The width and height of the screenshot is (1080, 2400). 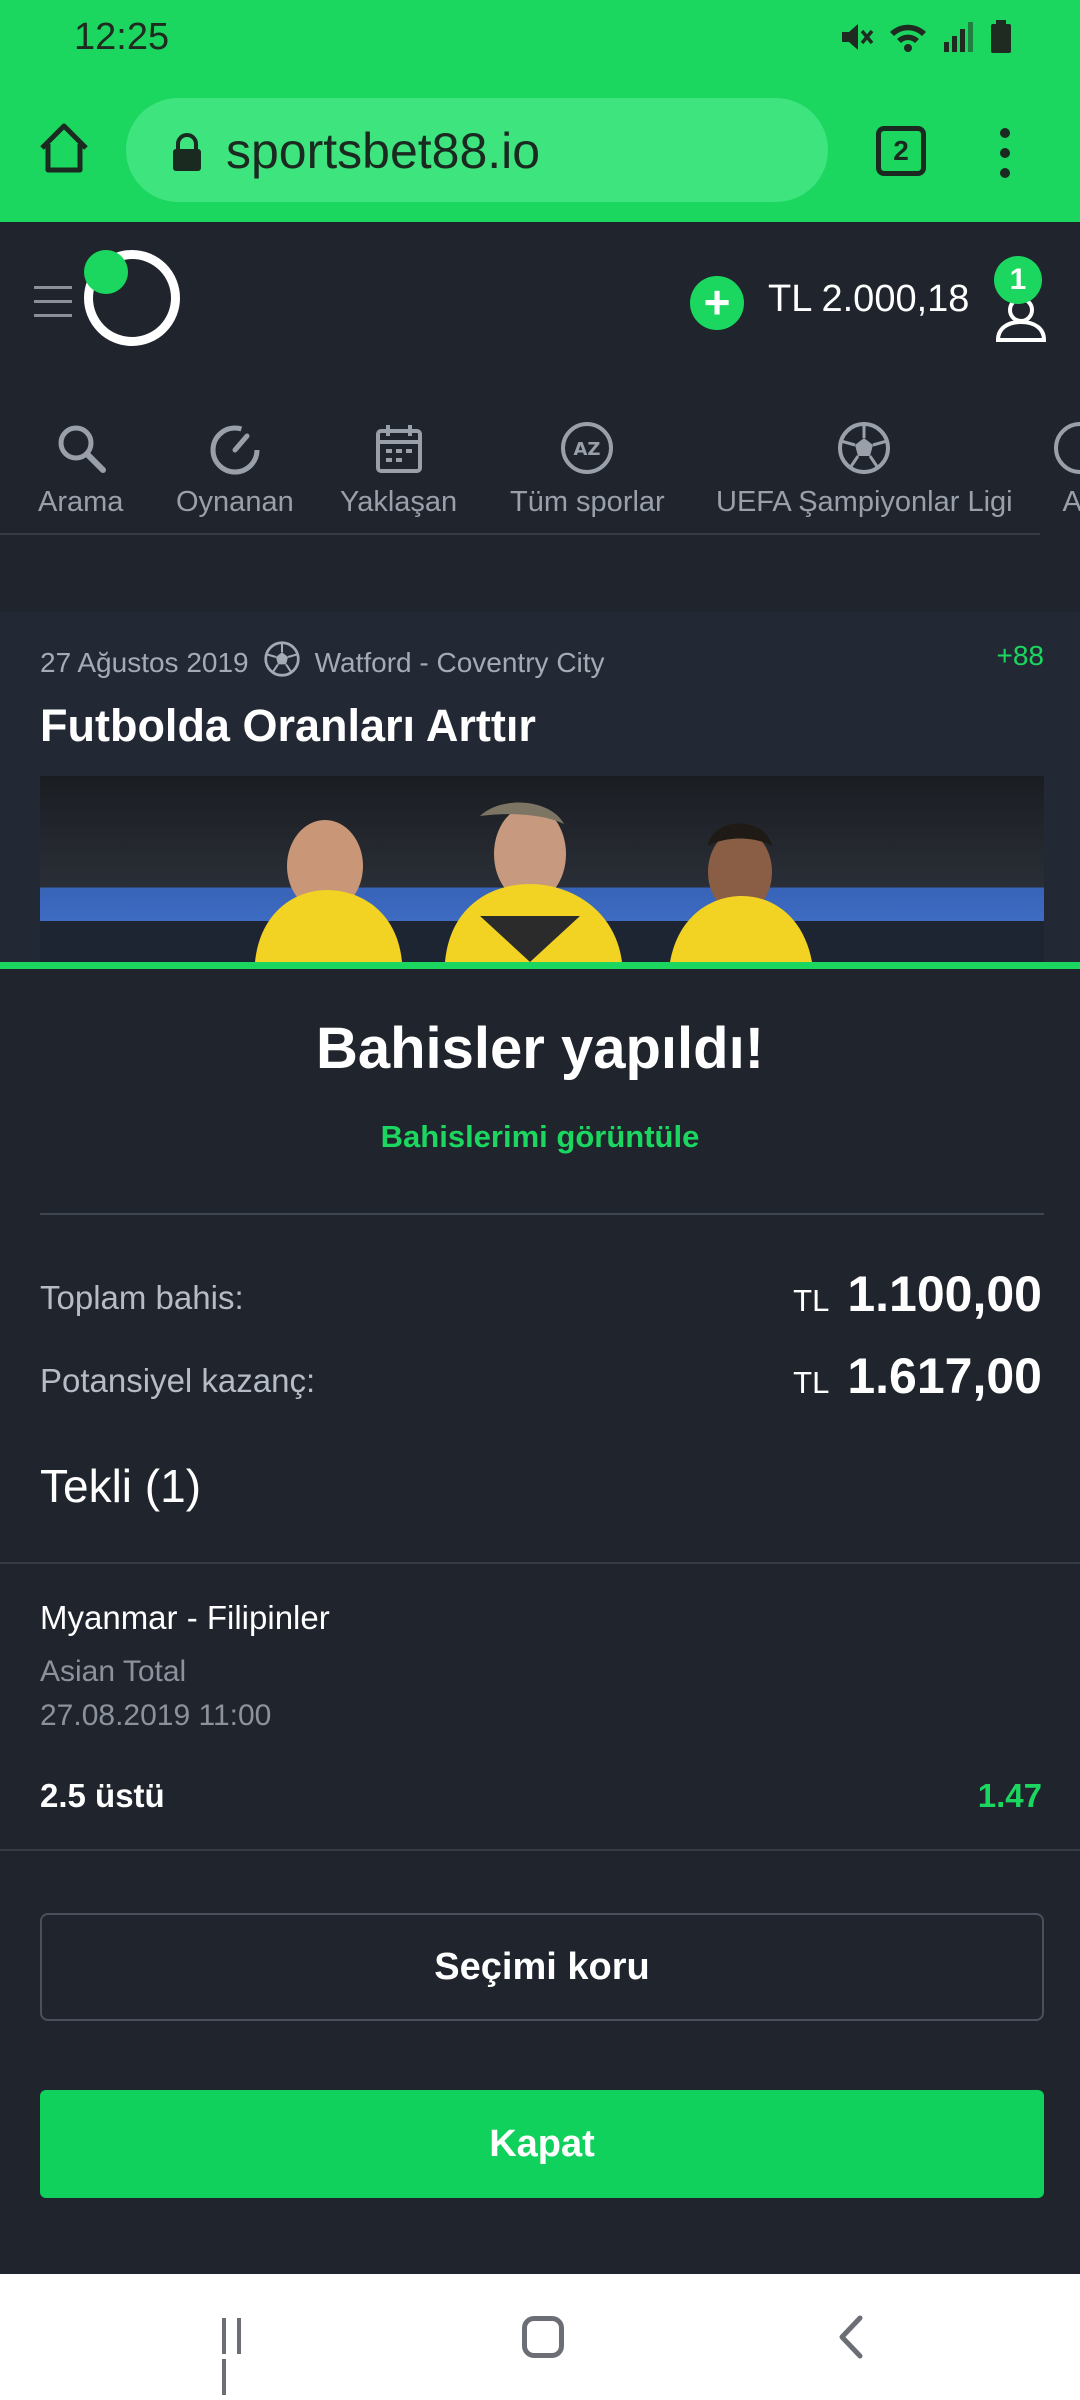 I want to click on promo-title: Futbolda Oranları Arttır, so click(x=288, y=725).